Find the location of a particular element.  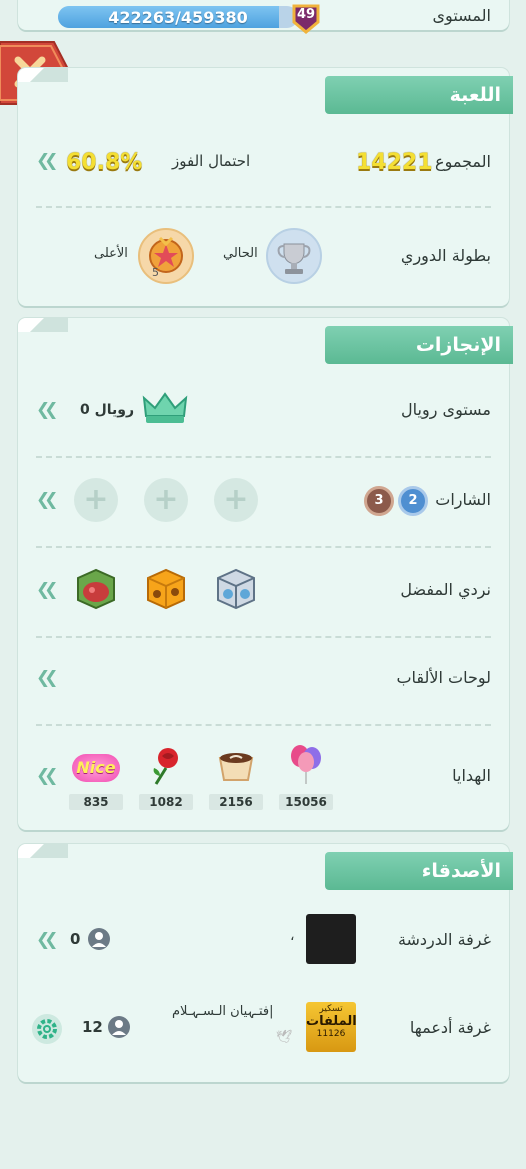

gift-count: 2156 is located at coordinates (236, 802).